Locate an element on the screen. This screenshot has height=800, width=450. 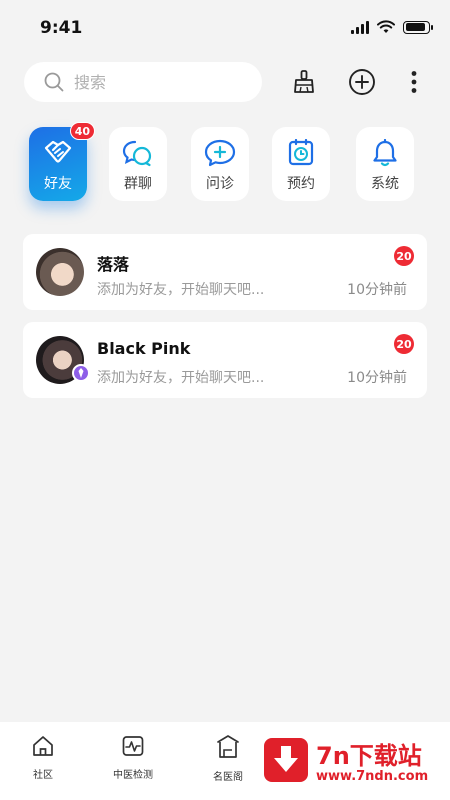
watermark-logo: 7n下载站 www.7ndn.com is located at coordinates (353, 764).